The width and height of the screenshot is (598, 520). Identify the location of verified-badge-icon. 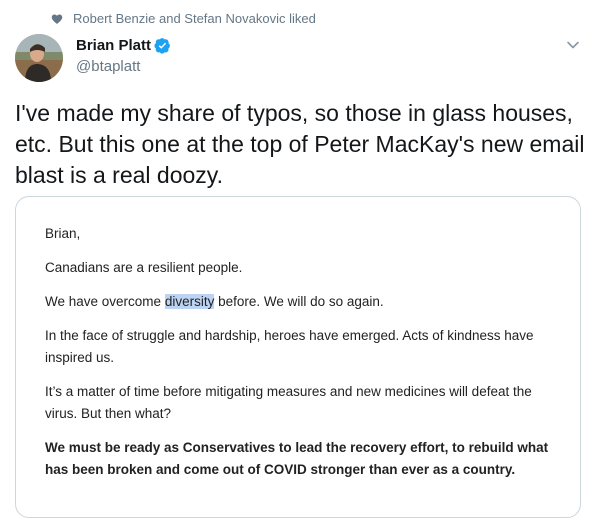
(162, 45).